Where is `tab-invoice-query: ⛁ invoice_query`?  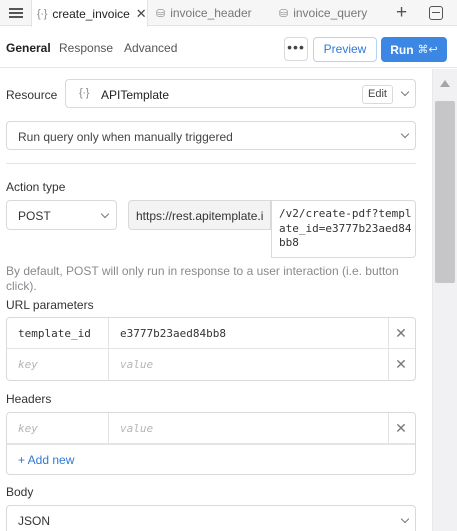 tab-invoice-query: ⛁ invoice_query is located at coordinates (323, 13).